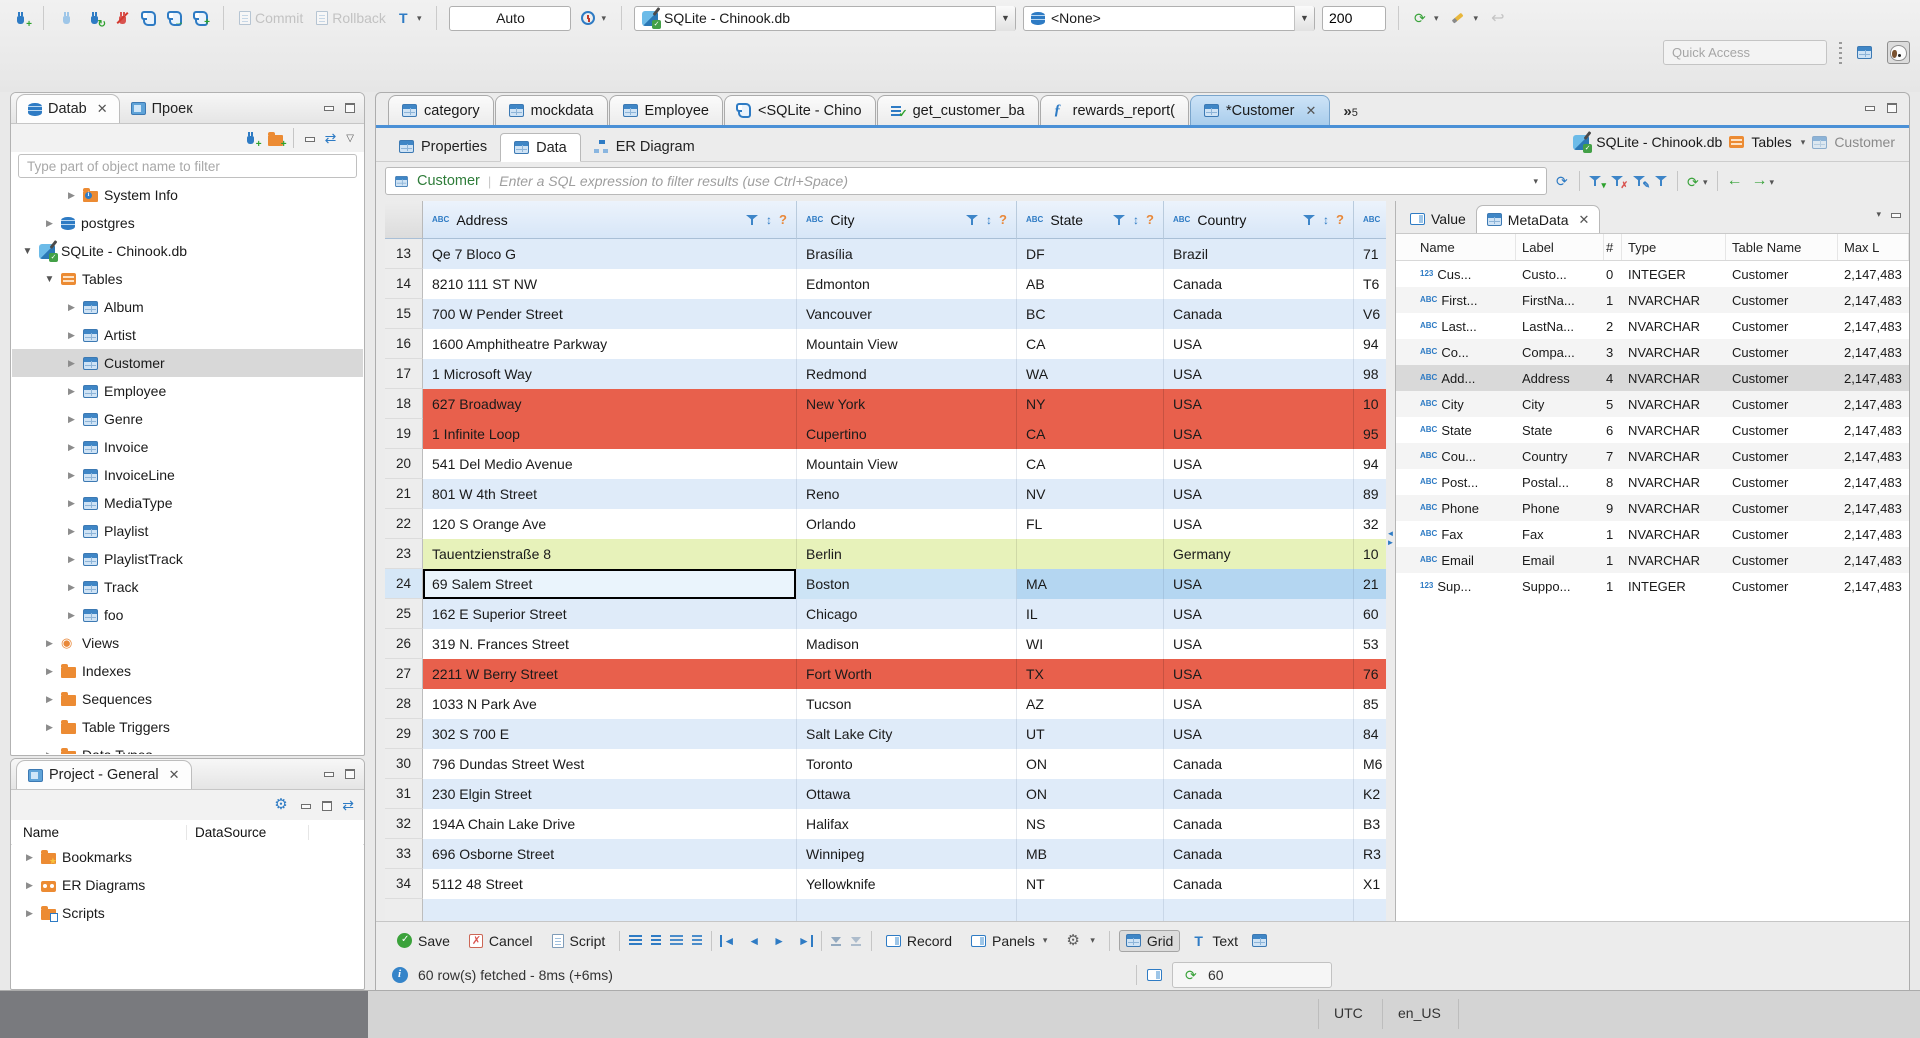 Image resolution: width=1920 pixels, height=1038 pixels. I want to click on meta-cell-label: State, so click(1560, 430).